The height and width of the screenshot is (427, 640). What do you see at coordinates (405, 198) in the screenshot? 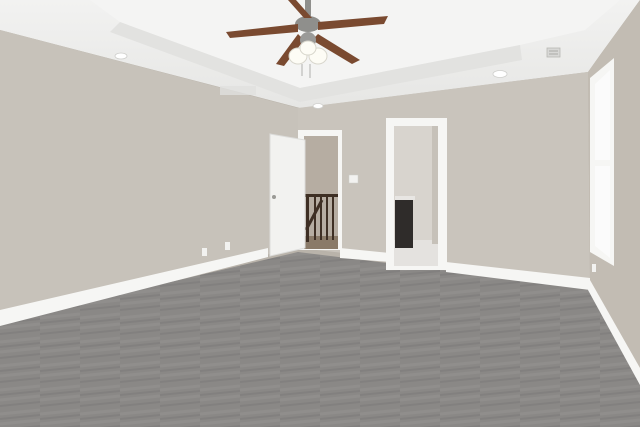
I see `vanity-top` at bounding box center [405, 198].